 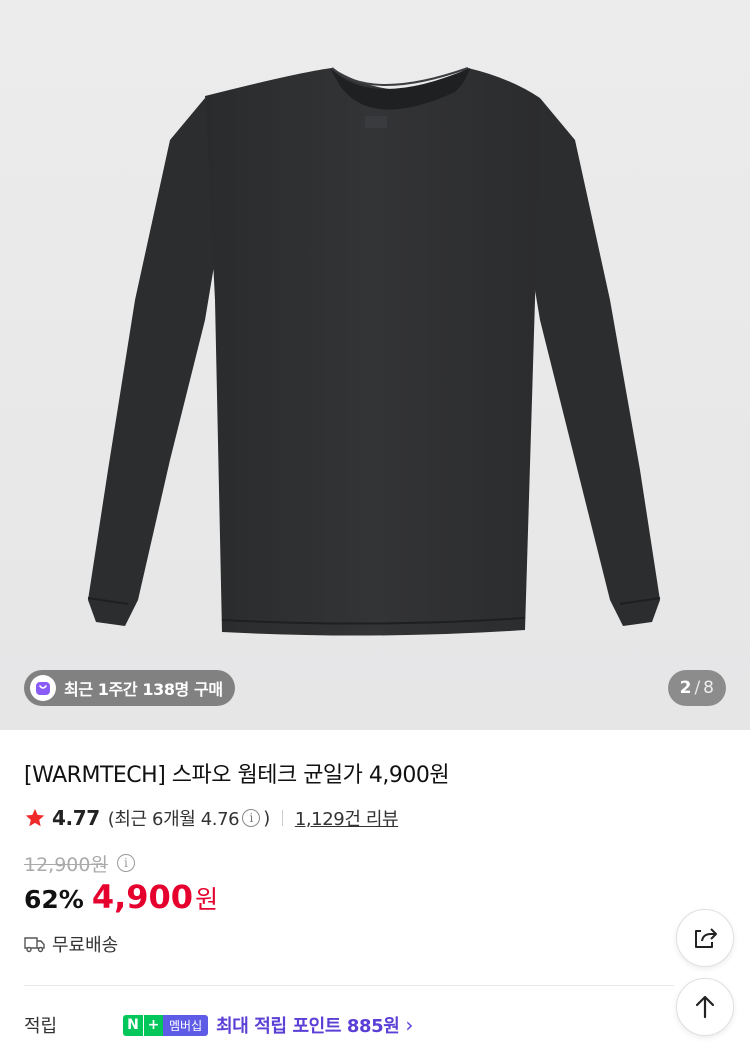 I want to click on recent-buyers-badge: 최근 1주간 138명 구매, so click(x=129, y=688).